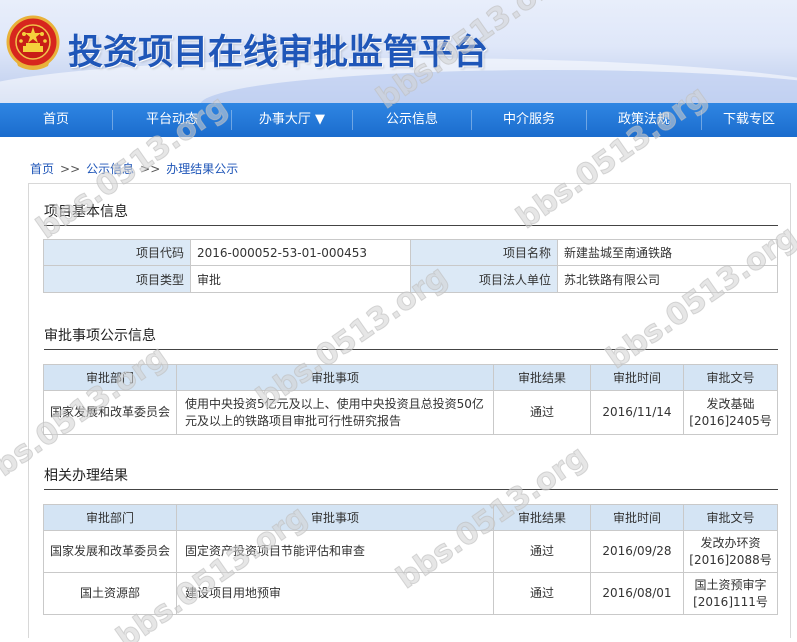 This screenshot has width=797, height=642. Describe the element at coordinates (300, 279) in the screenshot. I see `project-type-value: 审批` at that location.